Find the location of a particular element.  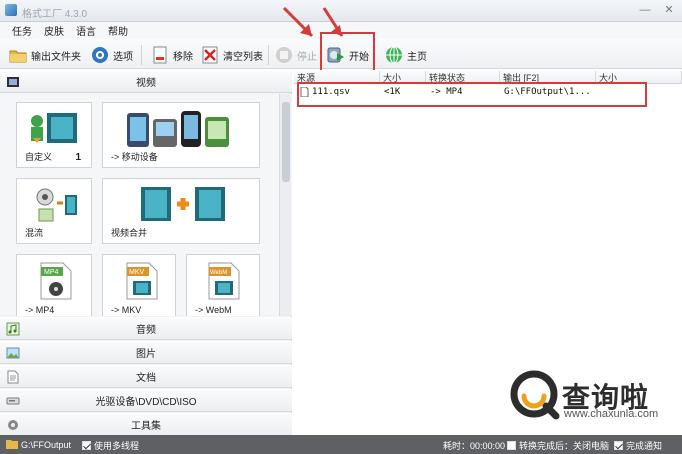

output-folder-button: 输出文件夹 is located at coordinates (44, 55).